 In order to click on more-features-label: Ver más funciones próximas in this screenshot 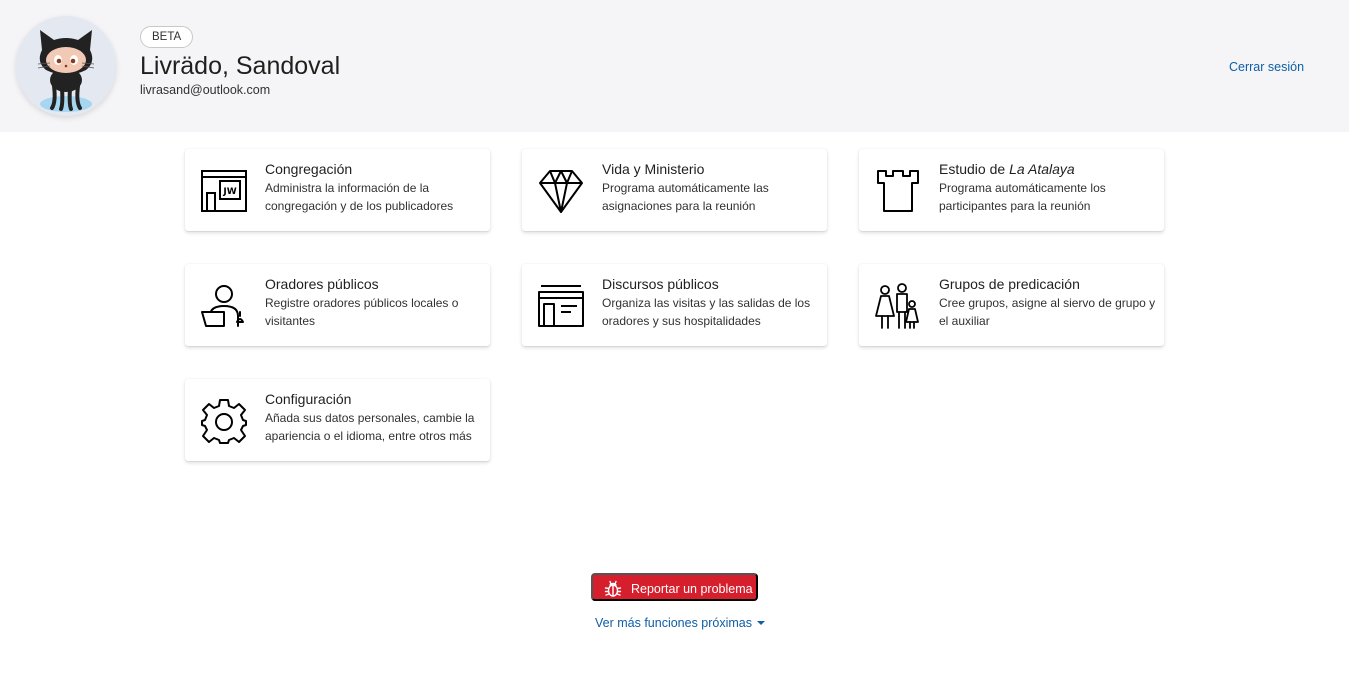, I will do `click(674, 623)`.